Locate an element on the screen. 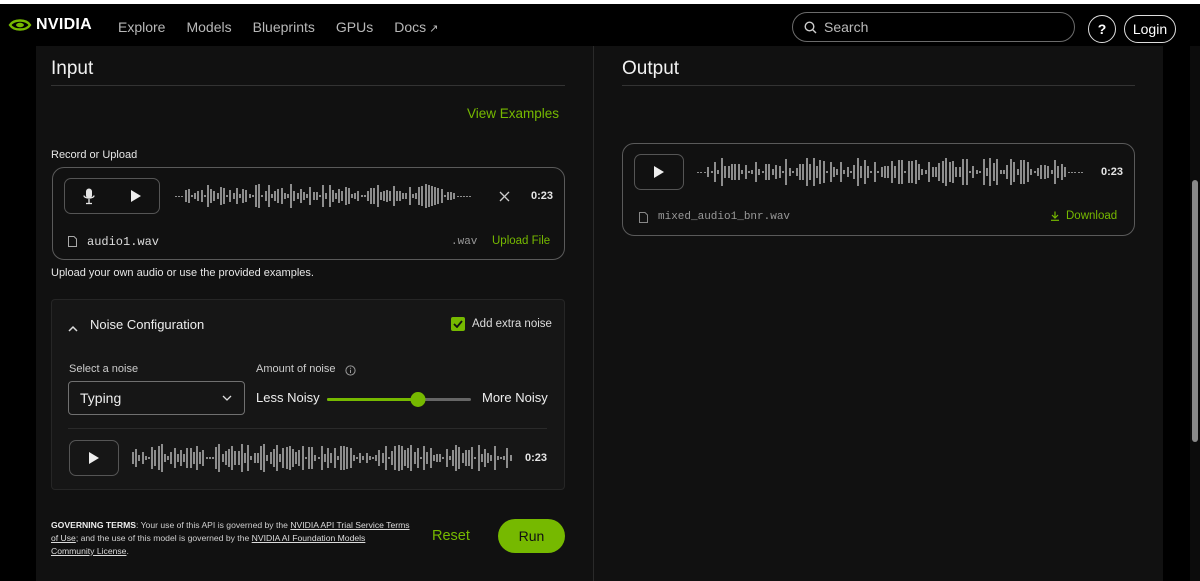  slider-thumb is located at coordinates (418, 399).